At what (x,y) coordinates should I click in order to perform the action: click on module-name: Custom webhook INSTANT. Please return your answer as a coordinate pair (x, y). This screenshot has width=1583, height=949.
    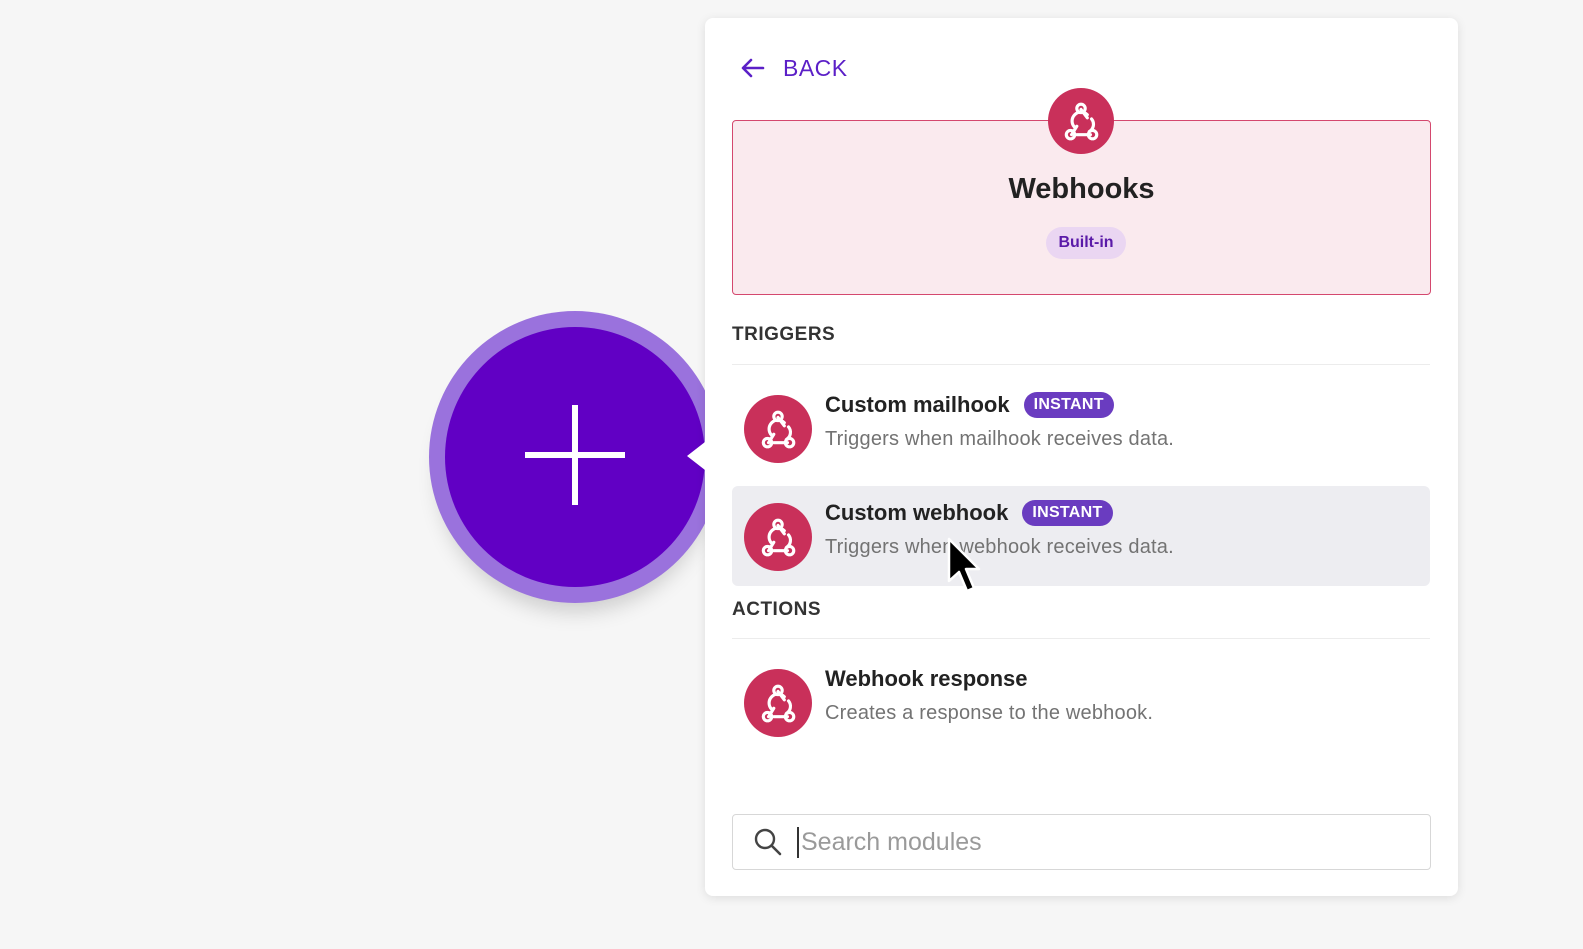
    Looking at the image, I should click on (969, 513).